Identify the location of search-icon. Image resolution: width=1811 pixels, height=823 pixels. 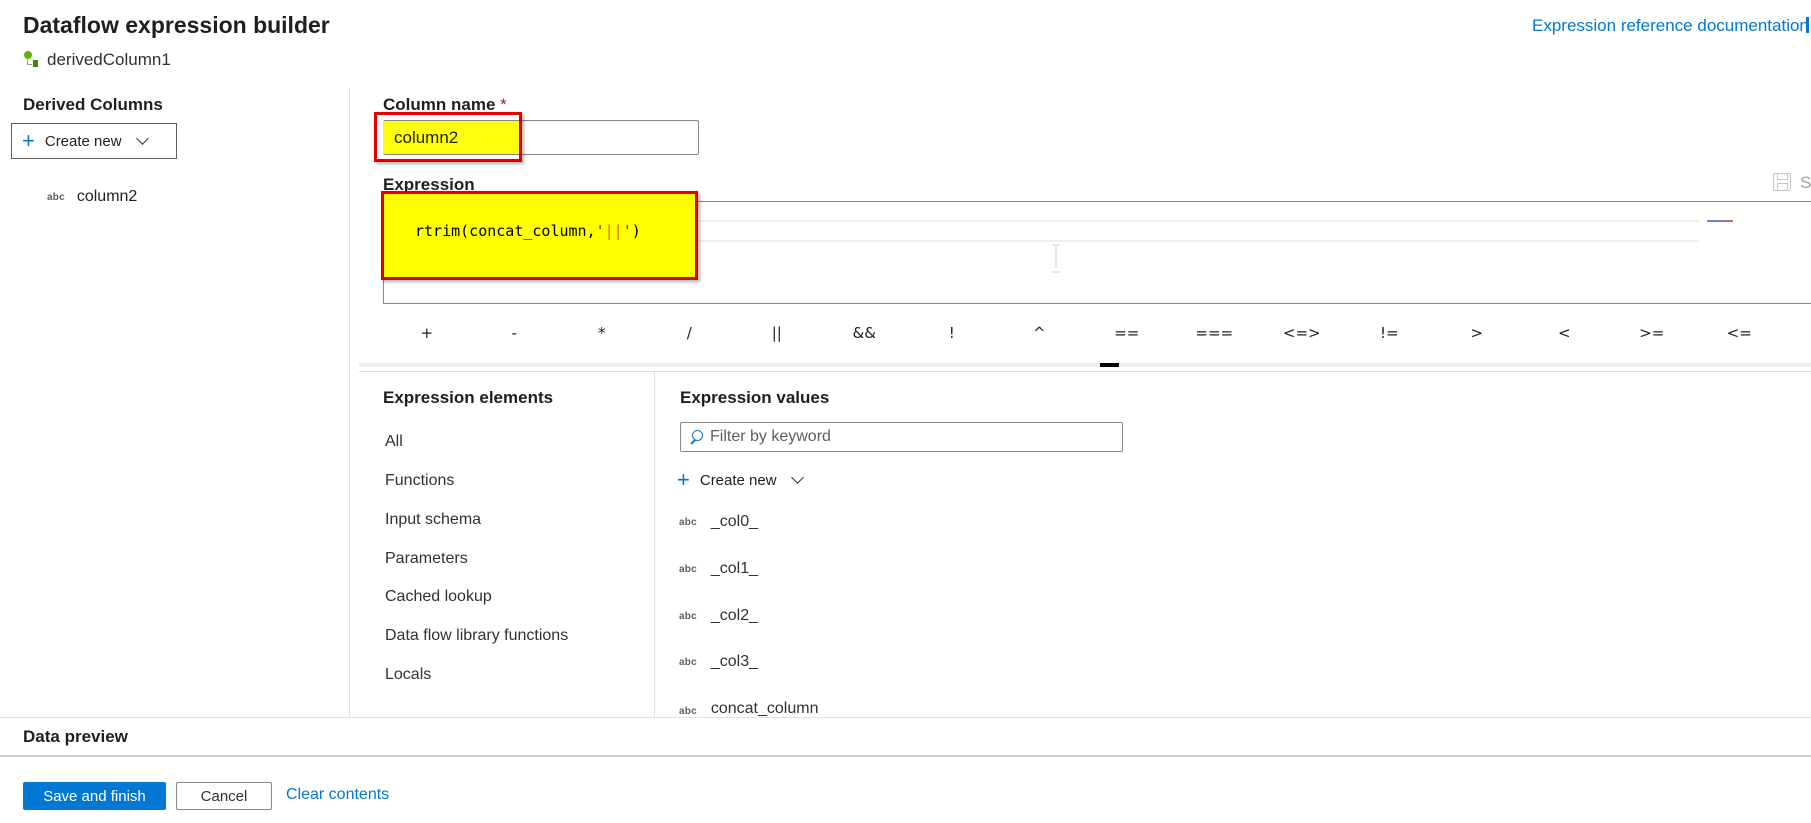
(696, 437).